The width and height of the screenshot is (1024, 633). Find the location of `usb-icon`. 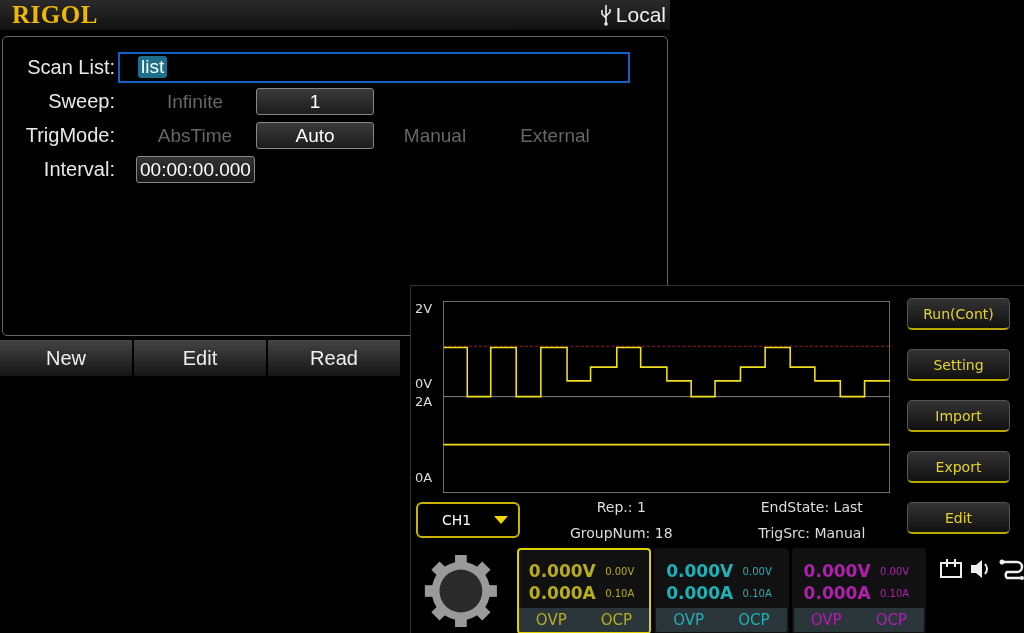

usb-icon is located at coordinates (605, 15).